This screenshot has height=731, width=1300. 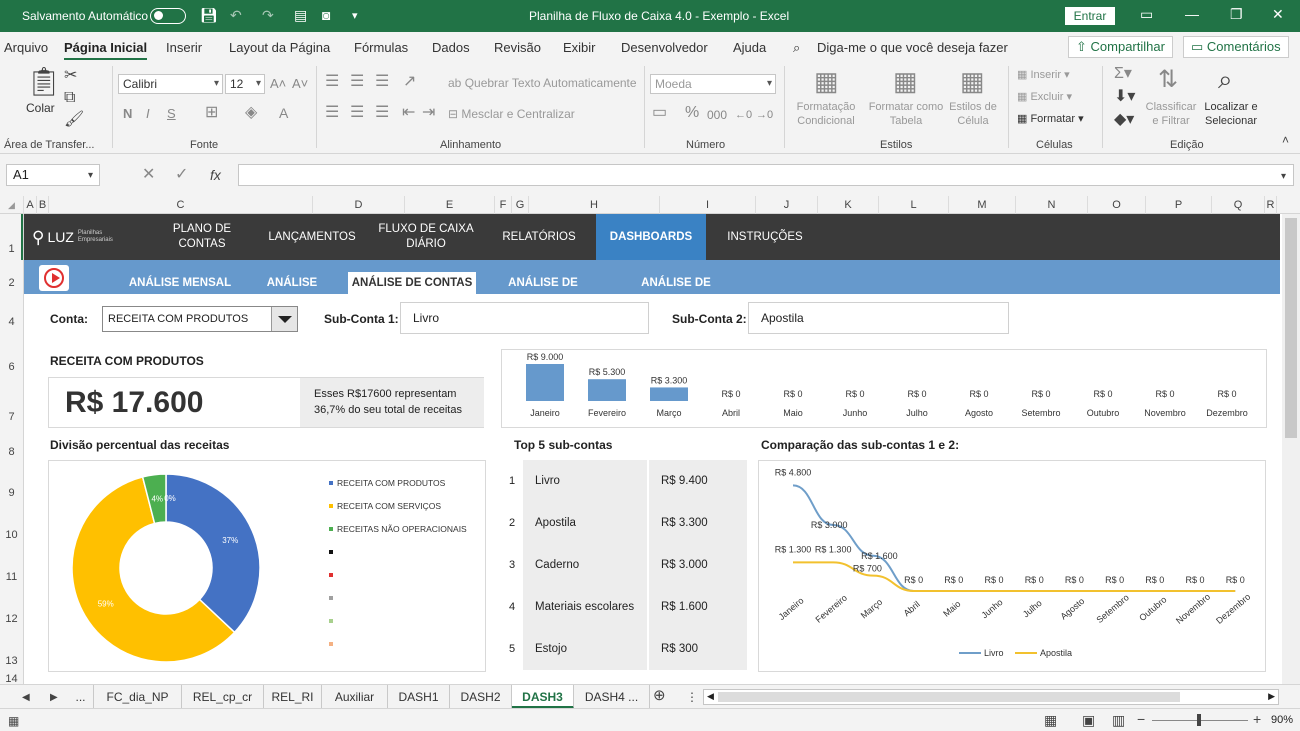 I want to click on column-header-b: B, so click(x=43, y=205).